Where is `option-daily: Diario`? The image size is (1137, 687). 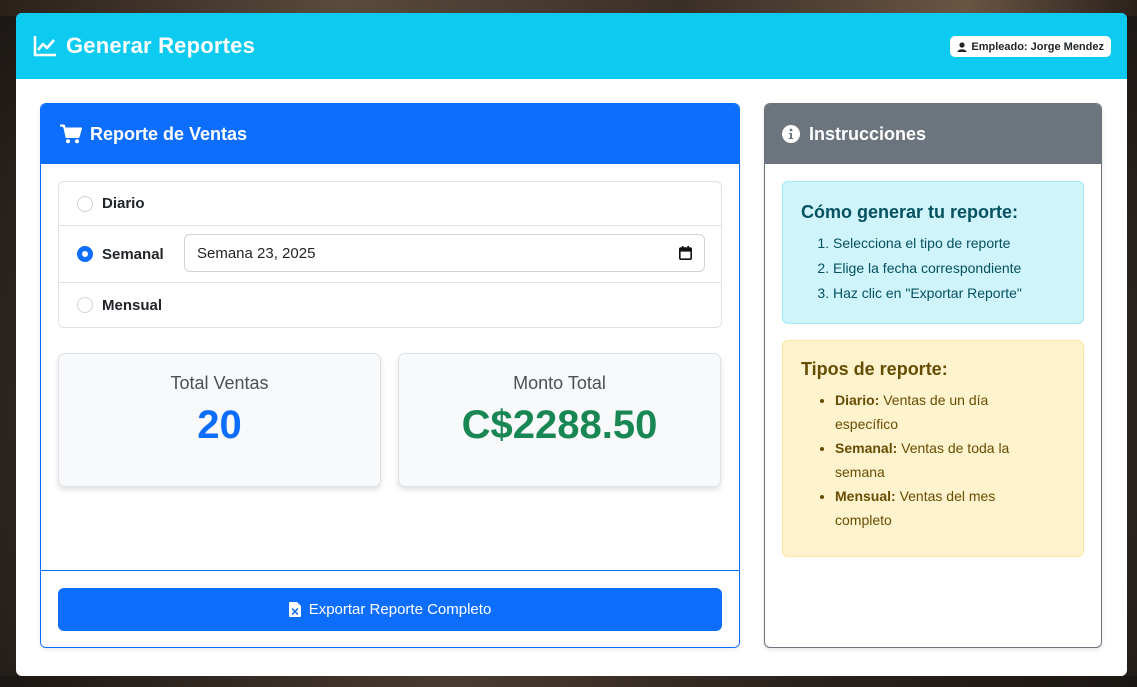
option-daily: Diario is located at coordinates (390, 204).